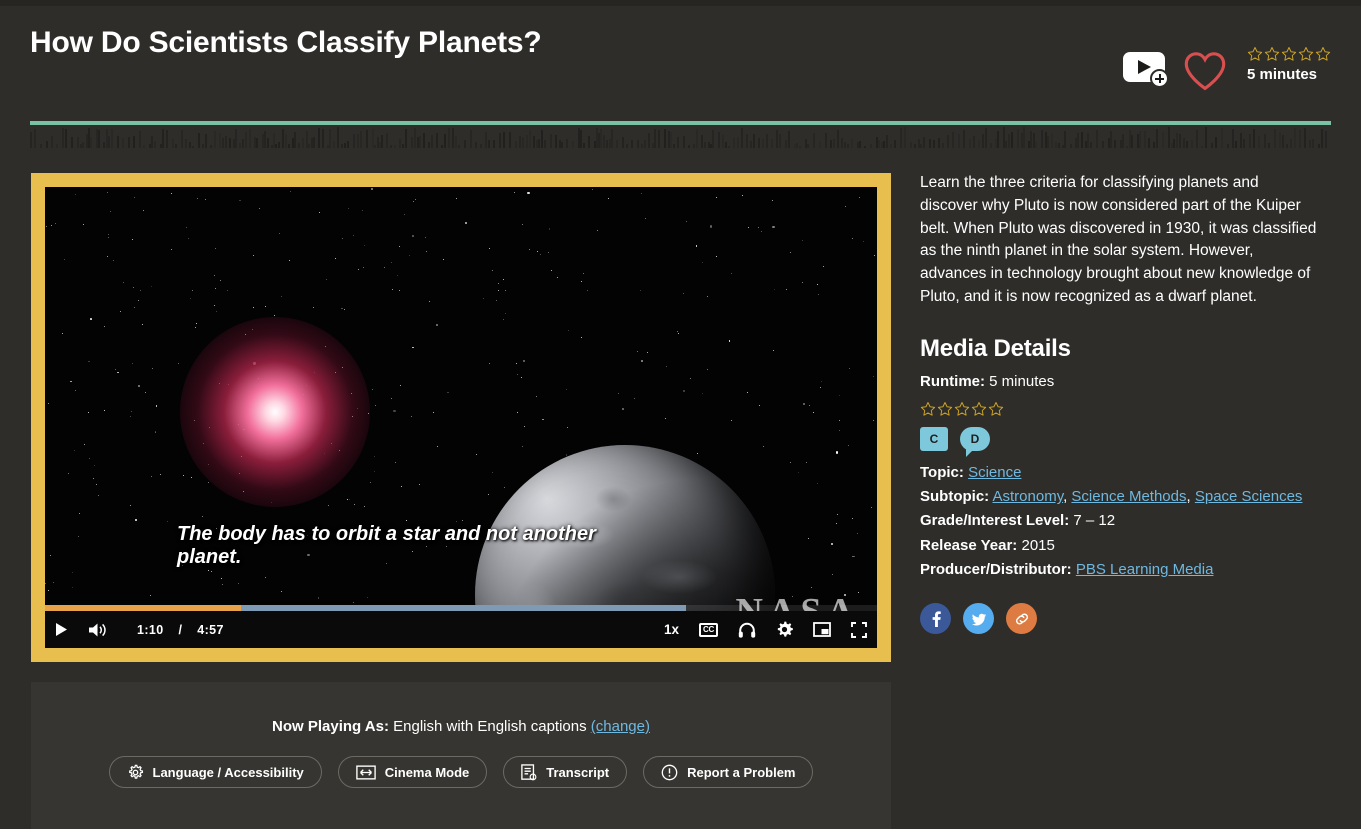  What do you see at coordinates (728, 772) in the screenshot?
I see `report-problem-button: Report a Problem` at bounding box center [728, 772].